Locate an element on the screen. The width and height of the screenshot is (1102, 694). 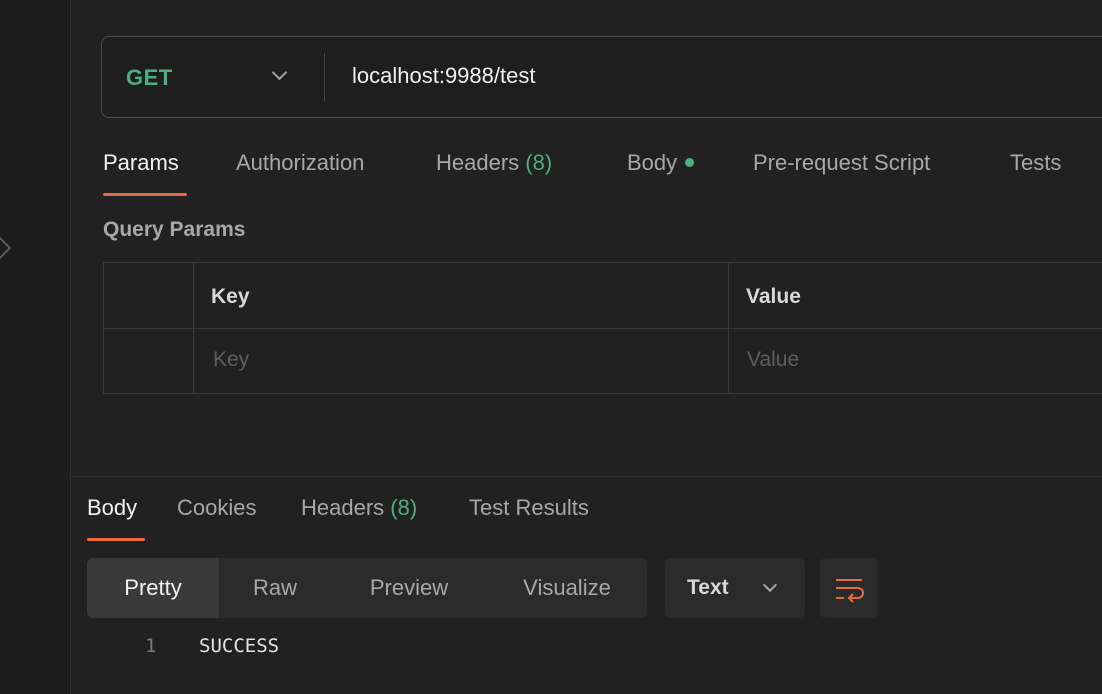
wrap-lines-icon is located at coordinates (850, 591).